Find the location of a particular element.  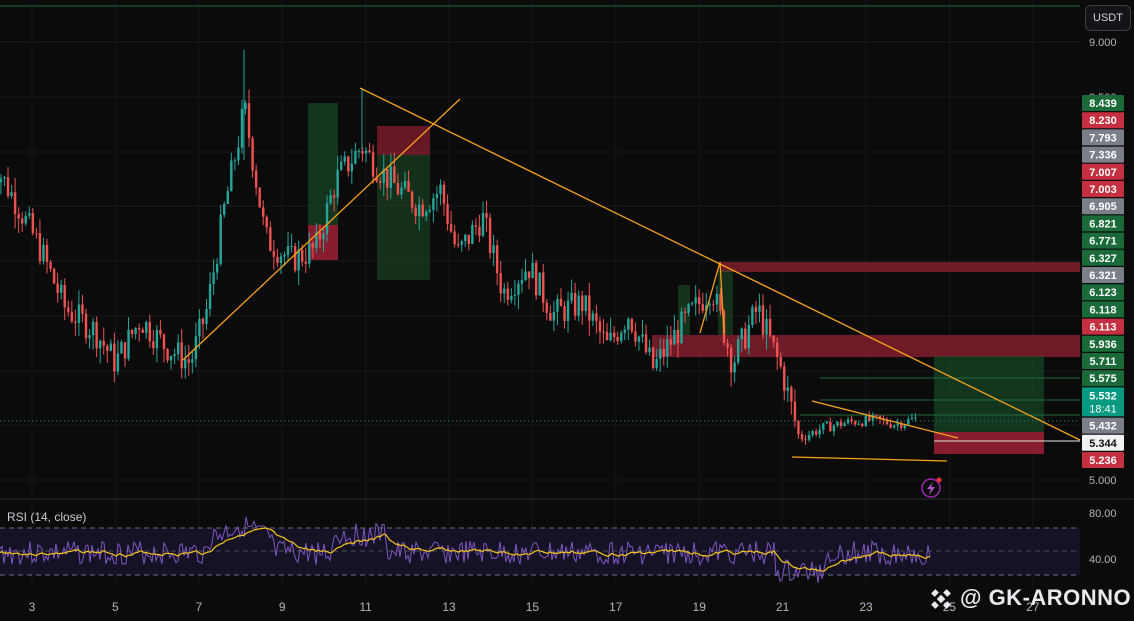

price-level-value: 5.575 is located at coordinates (1103, 379).